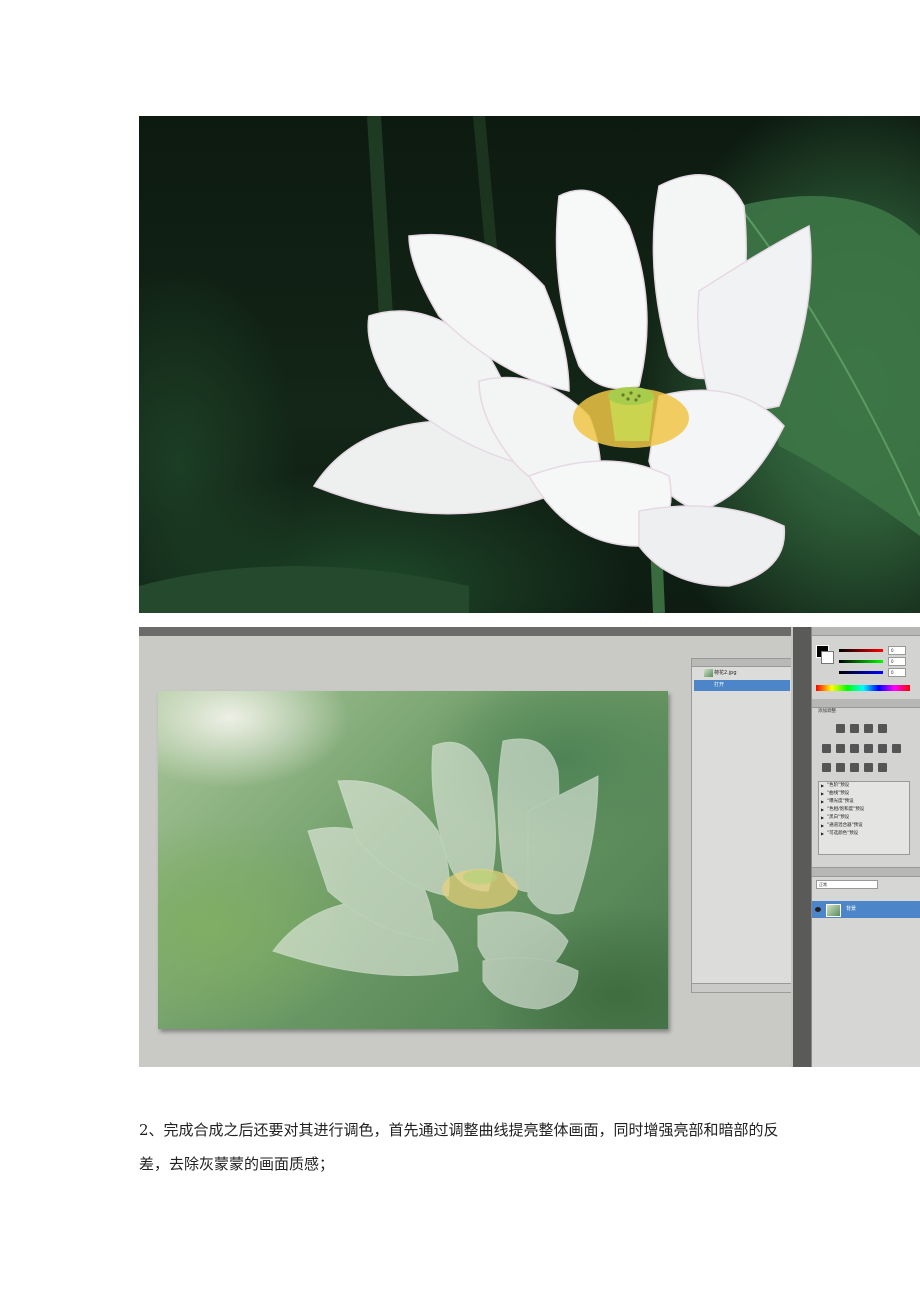 Image resolution: width=920 pixels, height=1302 pixels. I want to click on levels-icon, so click(854, 728).